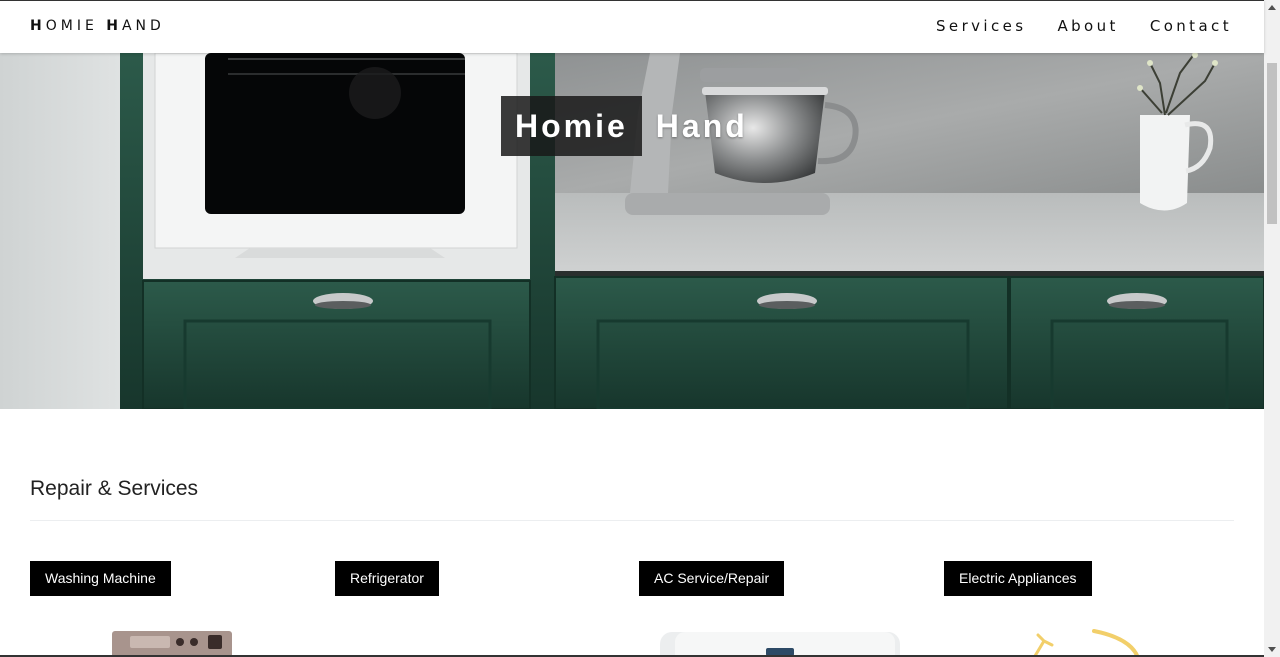 The height and width of the screenshot is (657, 1280). What do you see at coordinates (100, 578) in the screenshot?
I see `service-card-label: Washing Machine` at bounding box center [100, 578].